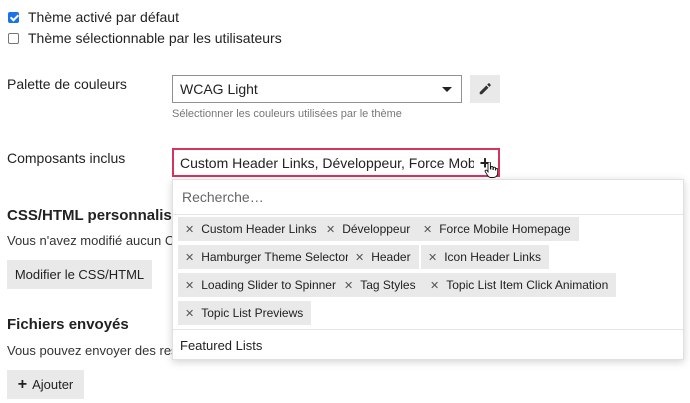 The width and height of the screenshot is (690, 403). Describe the element at coordinates (66, 158) in the screenshot. I see `components-label: Composants inclus` at that location.